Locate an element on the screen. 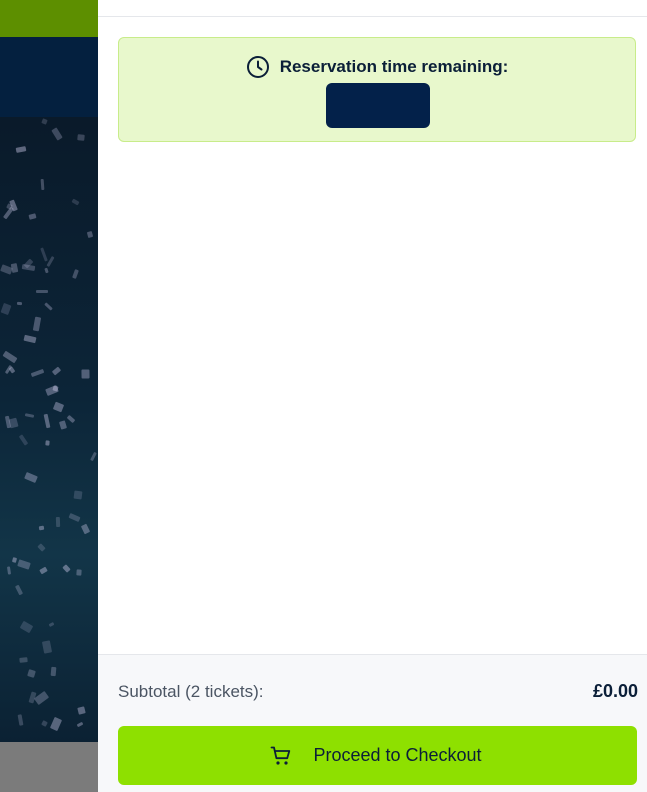 The image size is (647, 792). proceed-to-checkout-button: Proceed to Checkout is located at coordinates (377, 755).